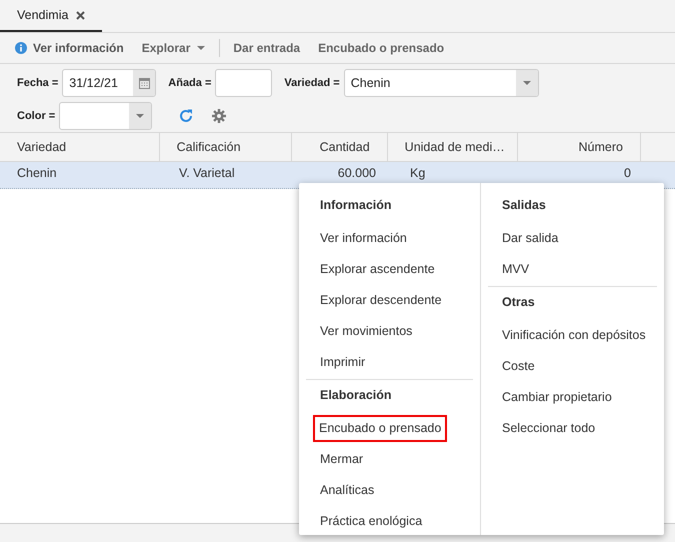  Describe the element at coordinates (576, 428) in the screenshot. I see `menu-item: Seleccionar todo` at that location.